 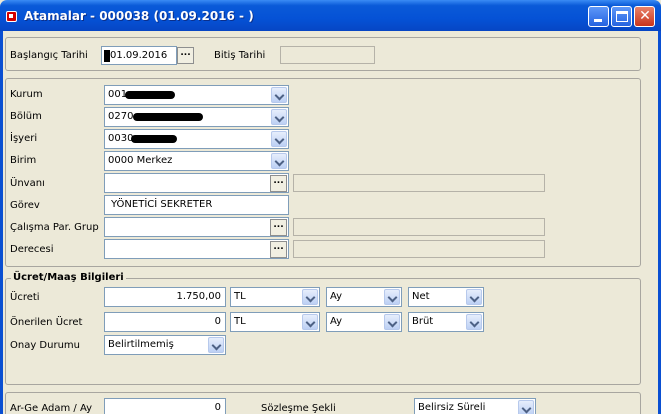 What do you see at coordinates (140, 160) in the screenshot?
I see `birim-value: 0000 Merkez` at bounding box center [140, 160].